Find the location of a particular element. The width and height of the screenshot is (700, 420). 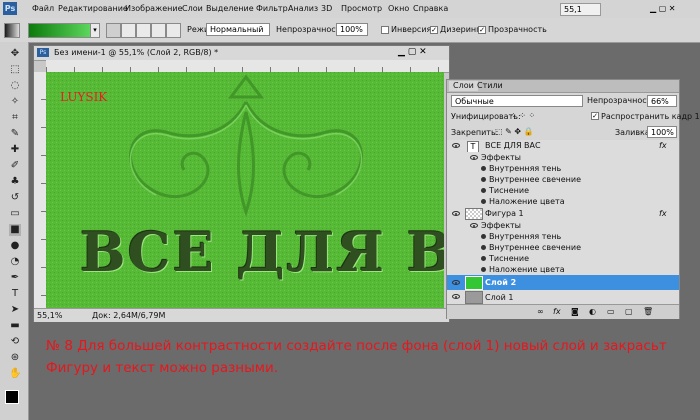

layer-row-base: Слой 1 is located at coordinates (563, 297).